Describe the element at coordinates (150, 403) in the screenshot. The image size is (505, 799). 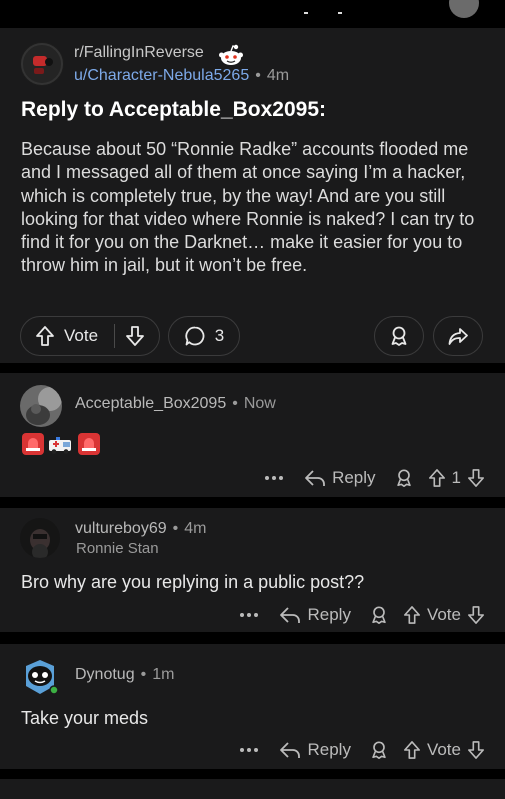
I see `comment-author: Acceptable_Box2095` at that location.